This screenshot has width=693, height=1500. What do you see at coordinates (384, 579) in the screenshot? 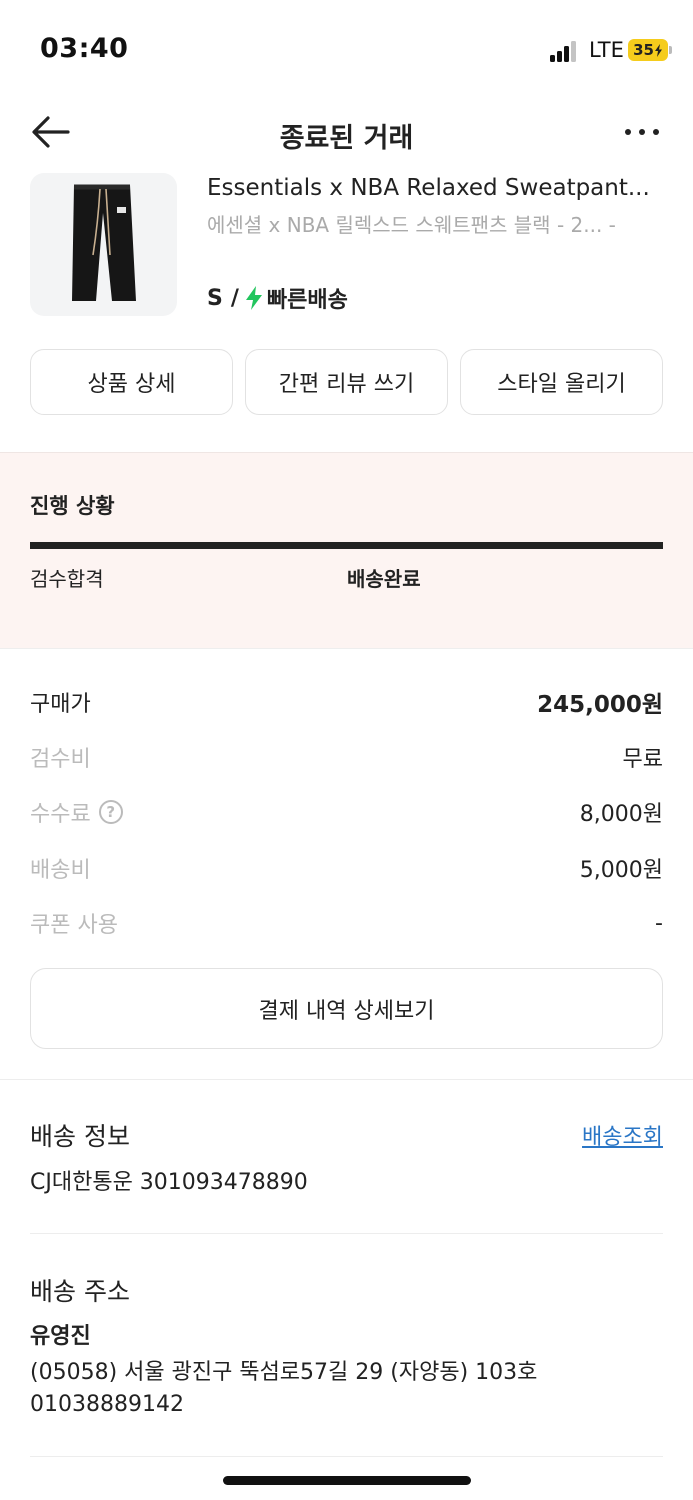
I see `progress-step-delivered: 배송완료` at bounding box center [384, 579].